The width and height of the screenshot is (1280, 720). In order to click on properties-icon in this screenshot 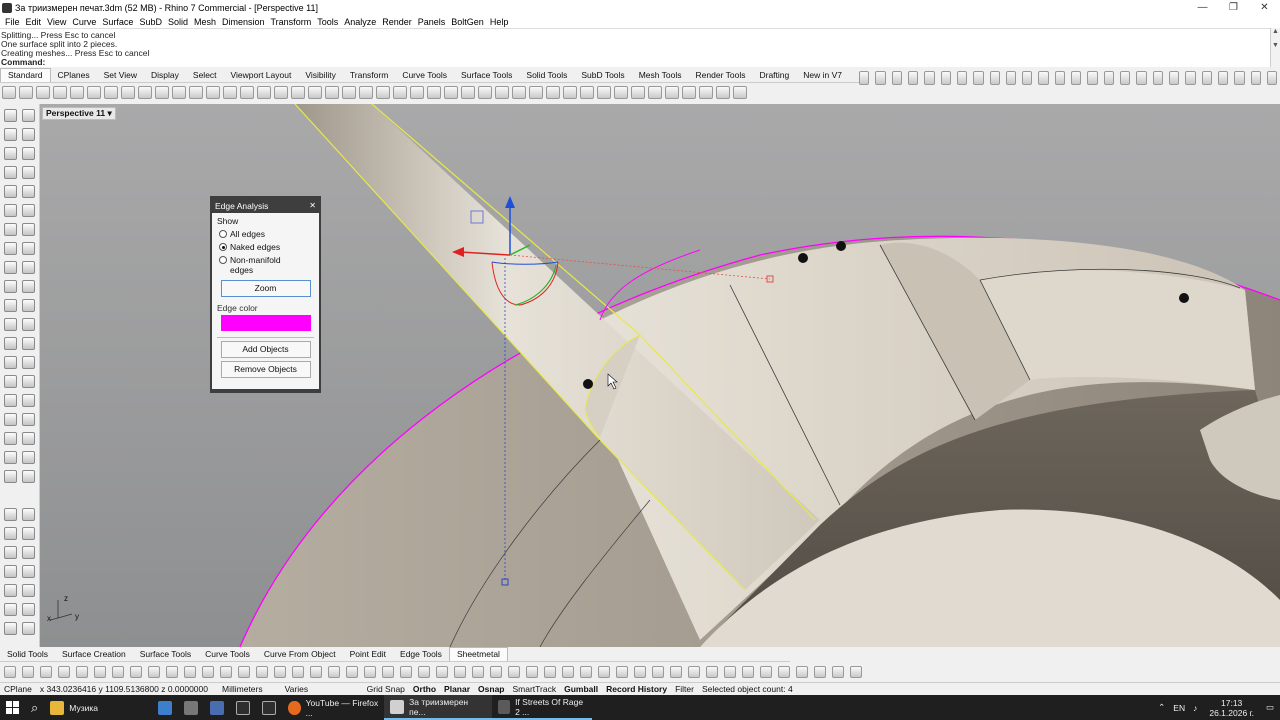, I will do `click(366, 92)`.